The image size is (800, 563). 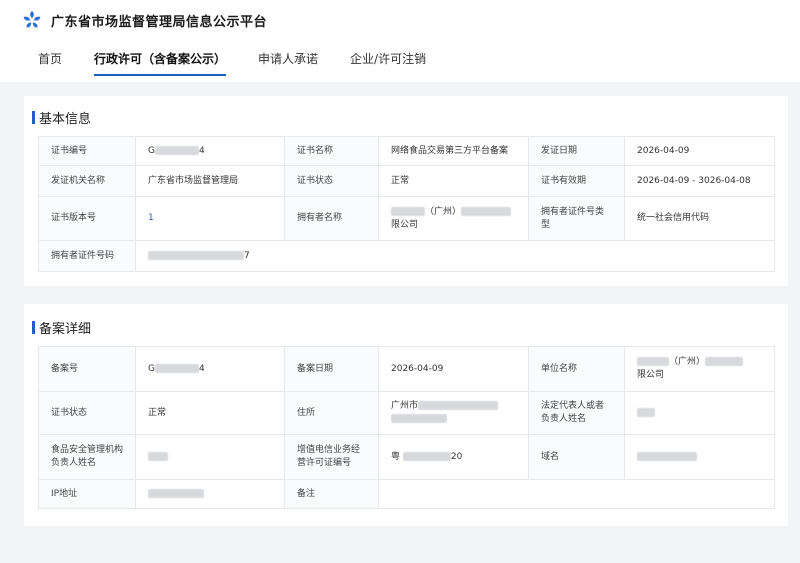 What do you see at coordinates (232, 63) in the screenshot?
I see `main-nav: 首页 行政许可（含备案公示） 申请人承诺 企业/许可注销` at bounding box center [232, 63].